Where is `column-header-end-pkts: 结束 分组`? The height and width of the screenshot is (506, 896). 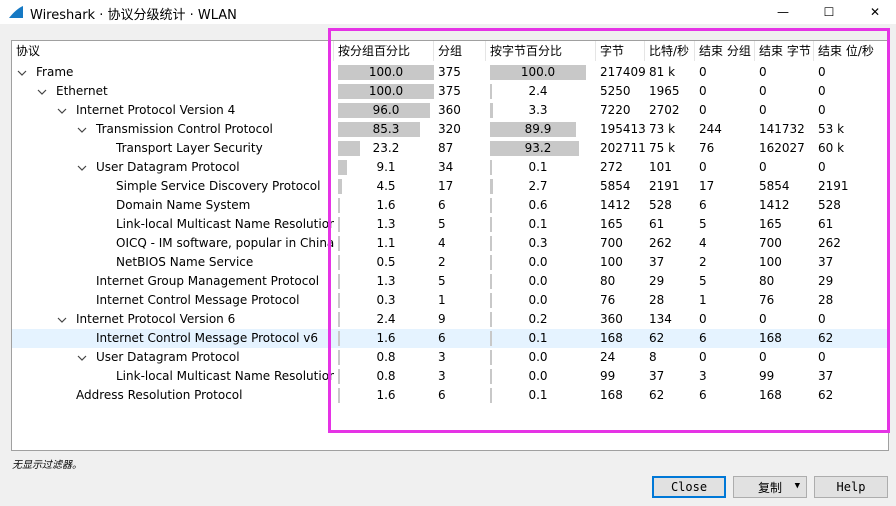 column-header-end-pkts: 结束 分组 is located at coordinates (725, 51).